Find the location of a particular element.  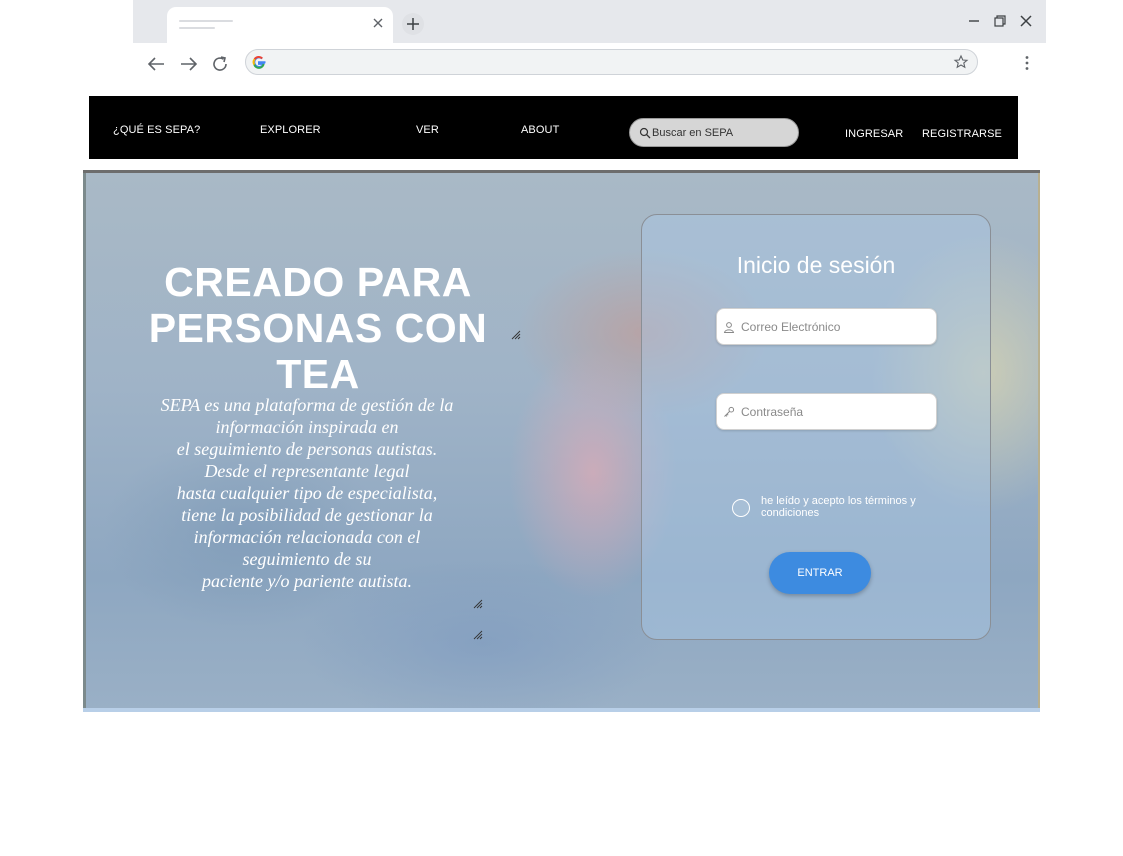

nav-link-que-es-sepa: ¿QUÉ ES SEPA? is located at coordinates (156, 130).